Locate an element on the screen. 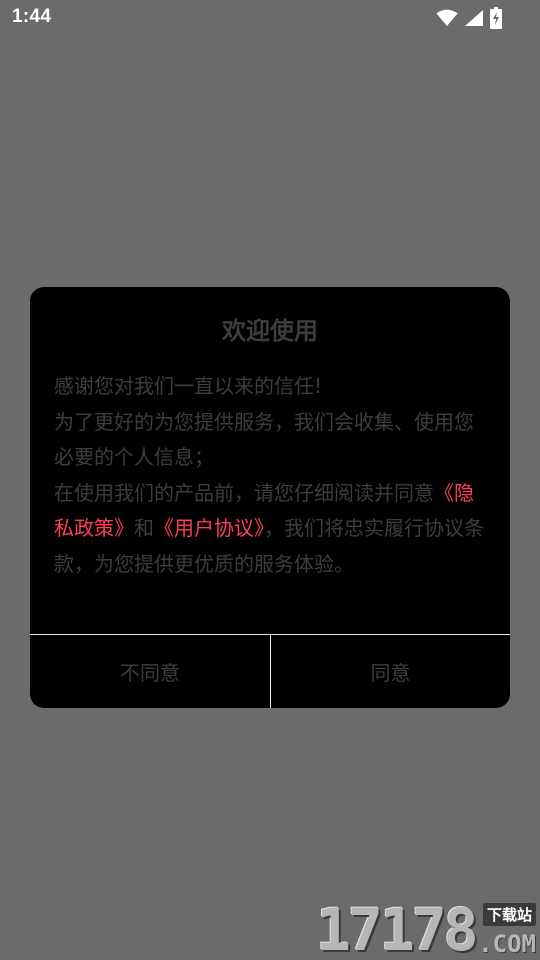 This screenshot has height=960, width=540. consent-conjunction: 和 is located at coordinates (144, 528).